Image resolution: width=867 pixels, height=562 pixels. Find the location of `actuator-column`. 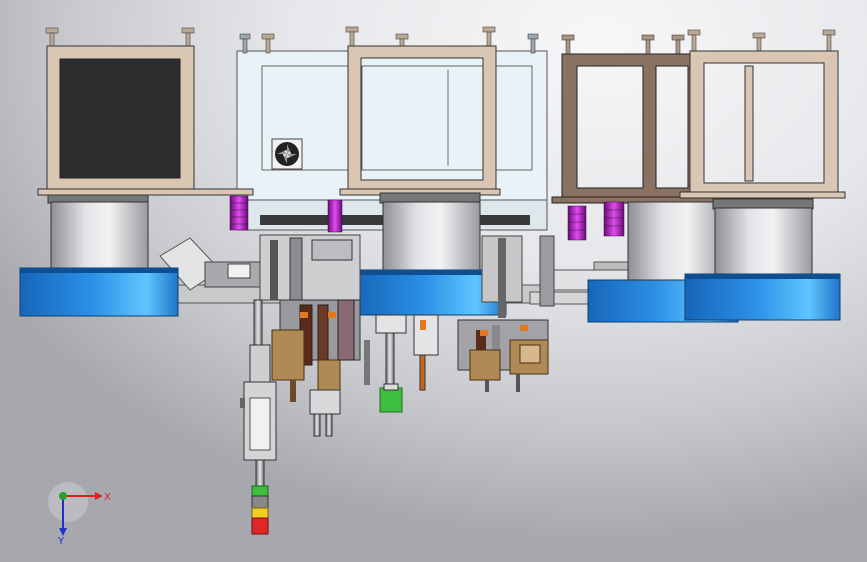

actuator-column is located at coordinates (258, 393).